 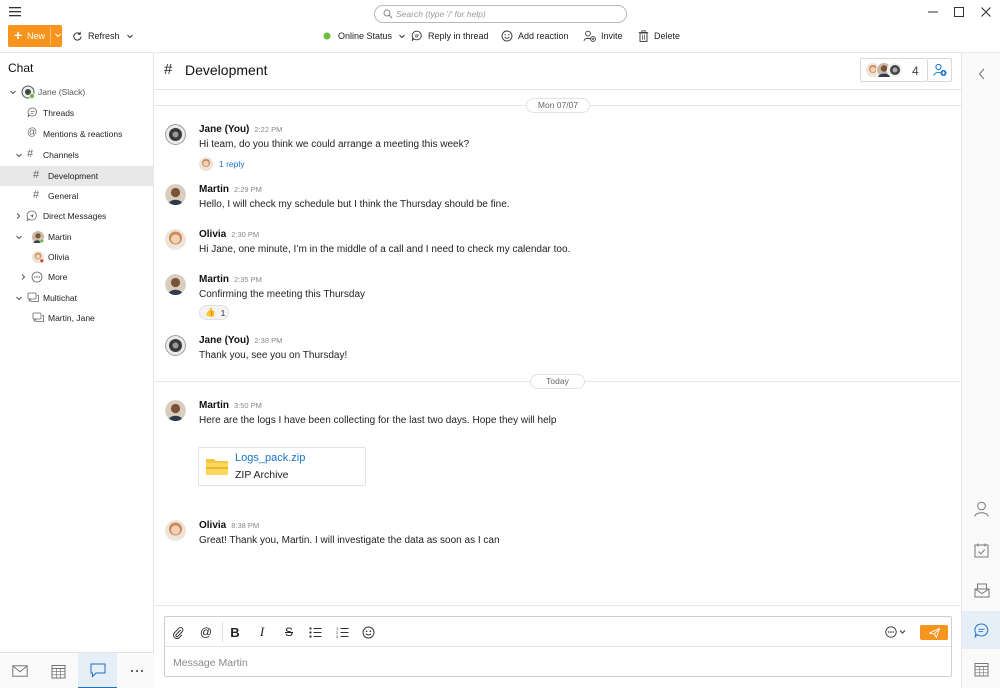 What do you see at coordinates (450, 36) in the screenshot?
I see `reply-in-thread-button: Reply in thread` at bounding box center [450, 36].